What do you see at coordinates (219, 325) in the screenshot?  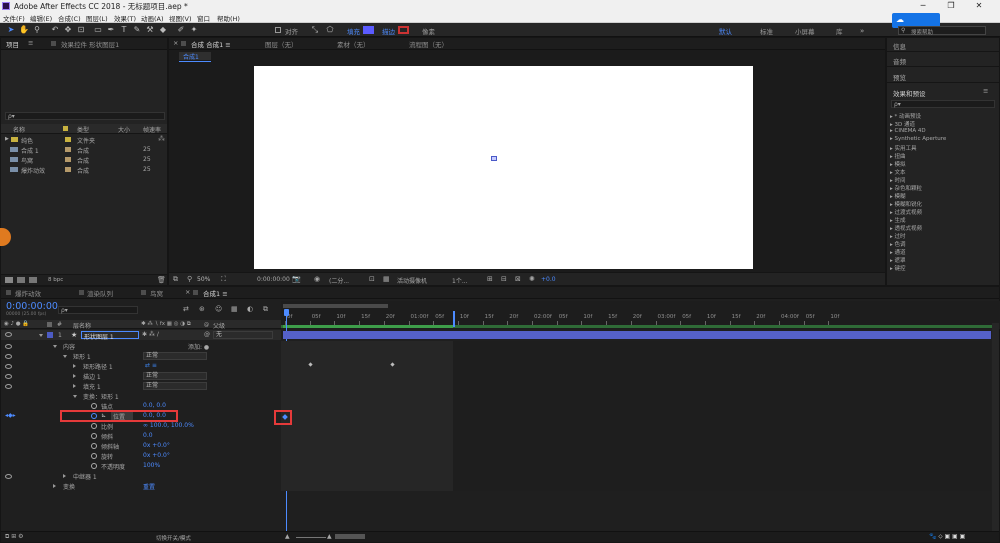 I see `col-parent: 父级` at bounding box center [219, 325].